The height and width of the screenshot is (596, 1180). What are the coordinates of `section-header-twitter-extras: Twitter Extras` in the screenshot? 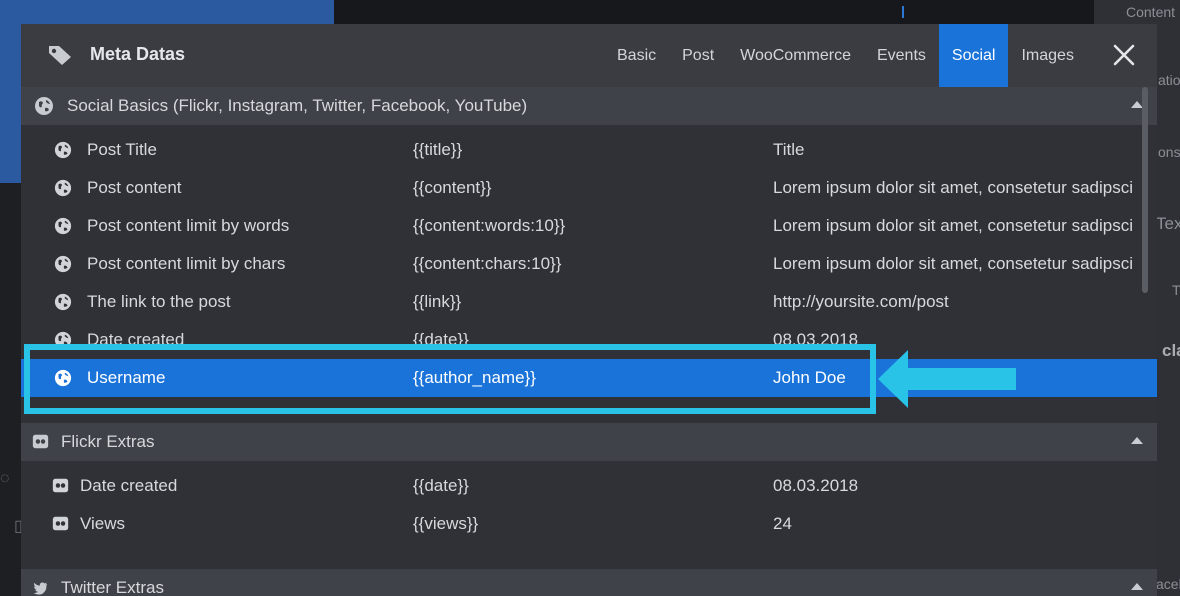 It's located at (589, 582).